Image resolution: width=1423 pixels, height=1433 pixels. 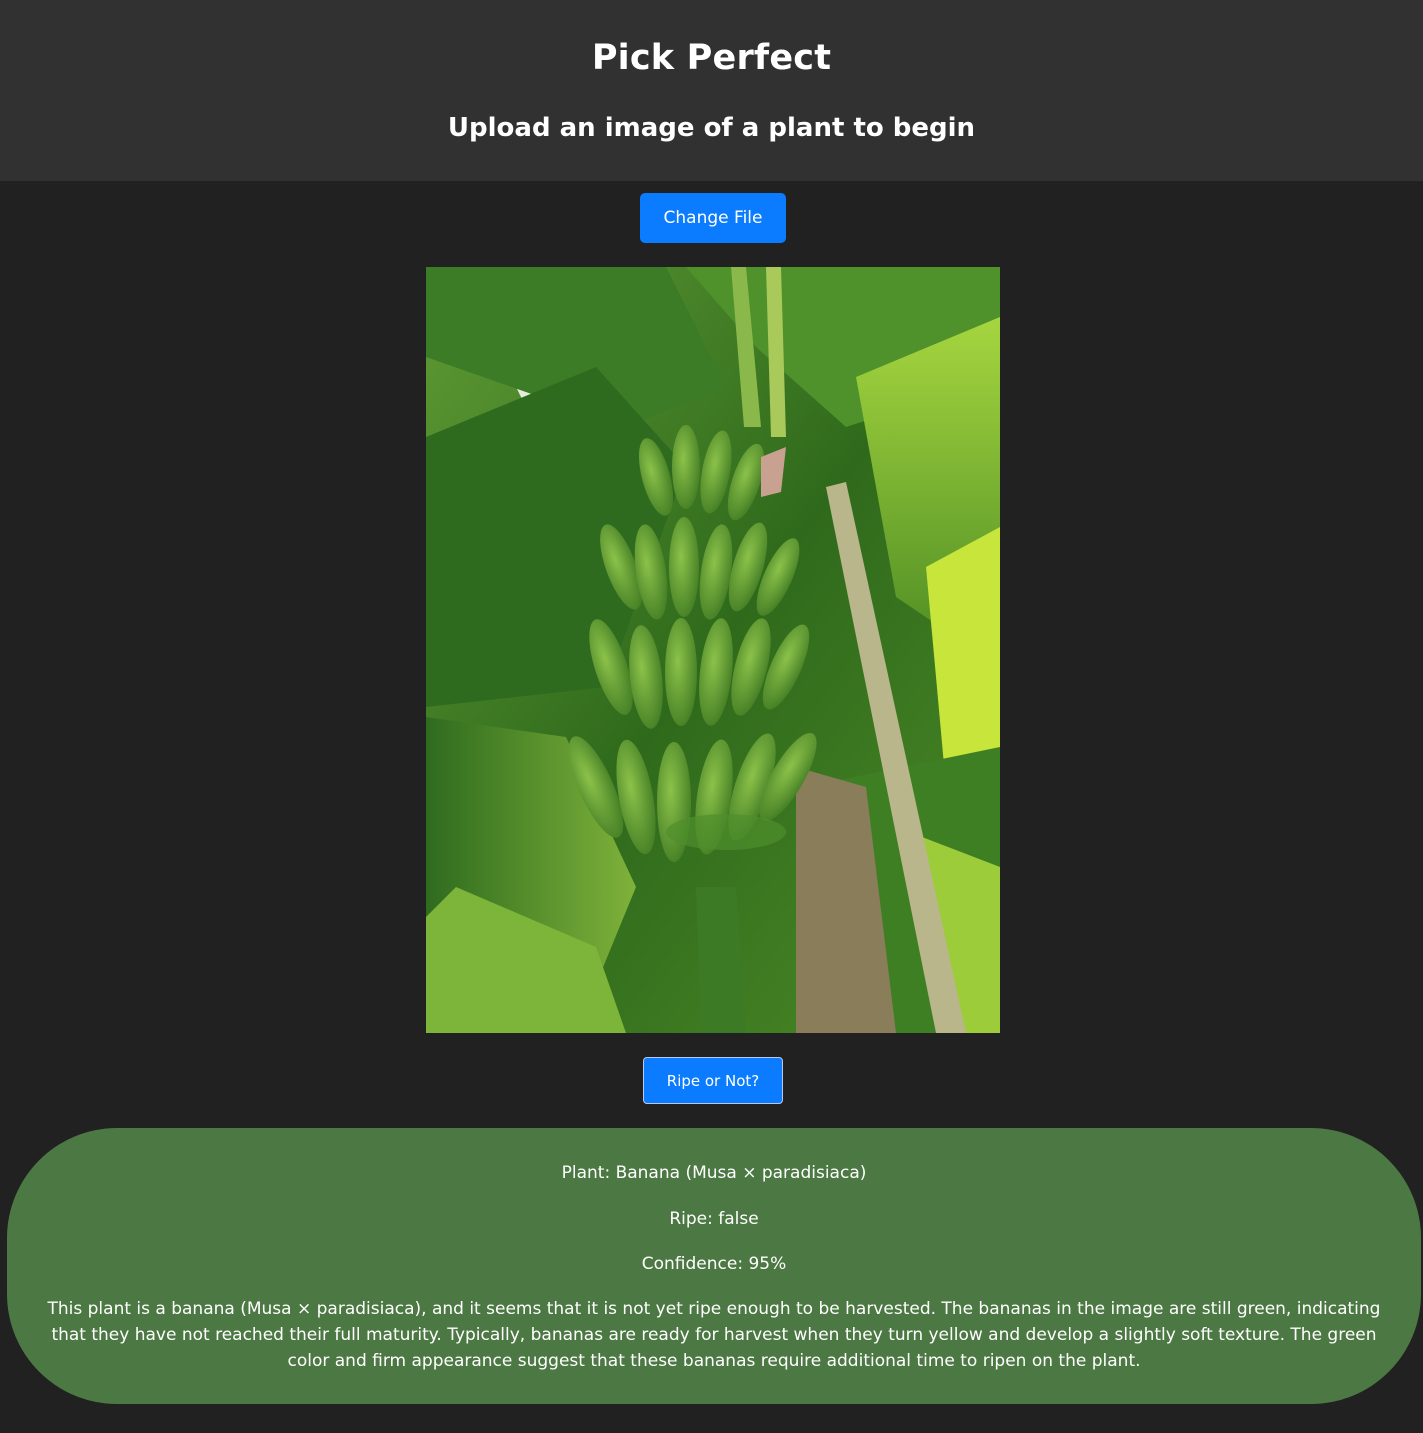 What do you see at coordinates (711, 58) in the screenshot?
I see `app-title: Pick Perfect` at bounding box center [711, 58].